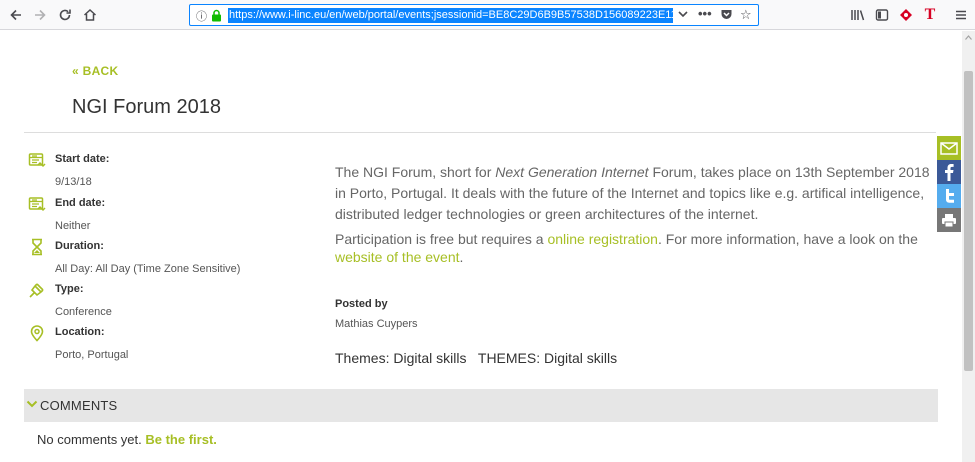 Image resolution: width=975 pixels, height=462 pixels. I want to click on twitter-share-button, so click(949, 196).